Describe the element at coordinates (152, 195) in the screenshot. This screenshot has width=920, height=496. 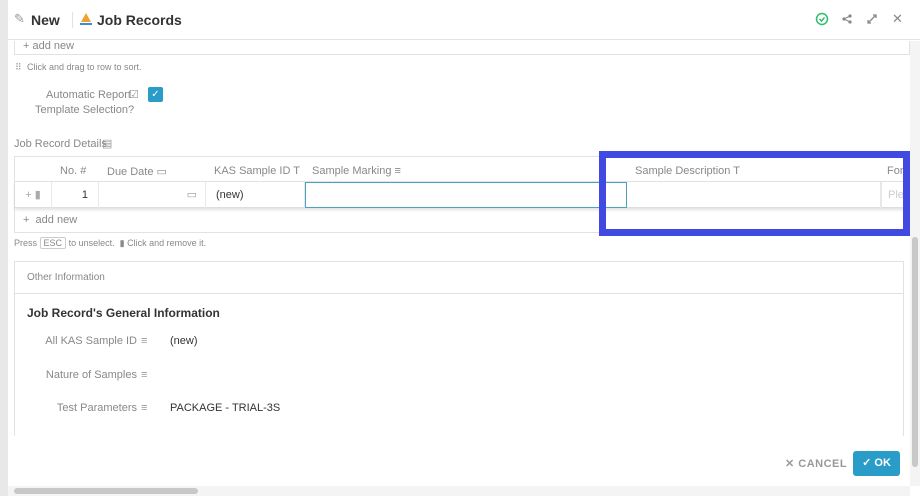
I see `cell-due-date: ▭` at that location.